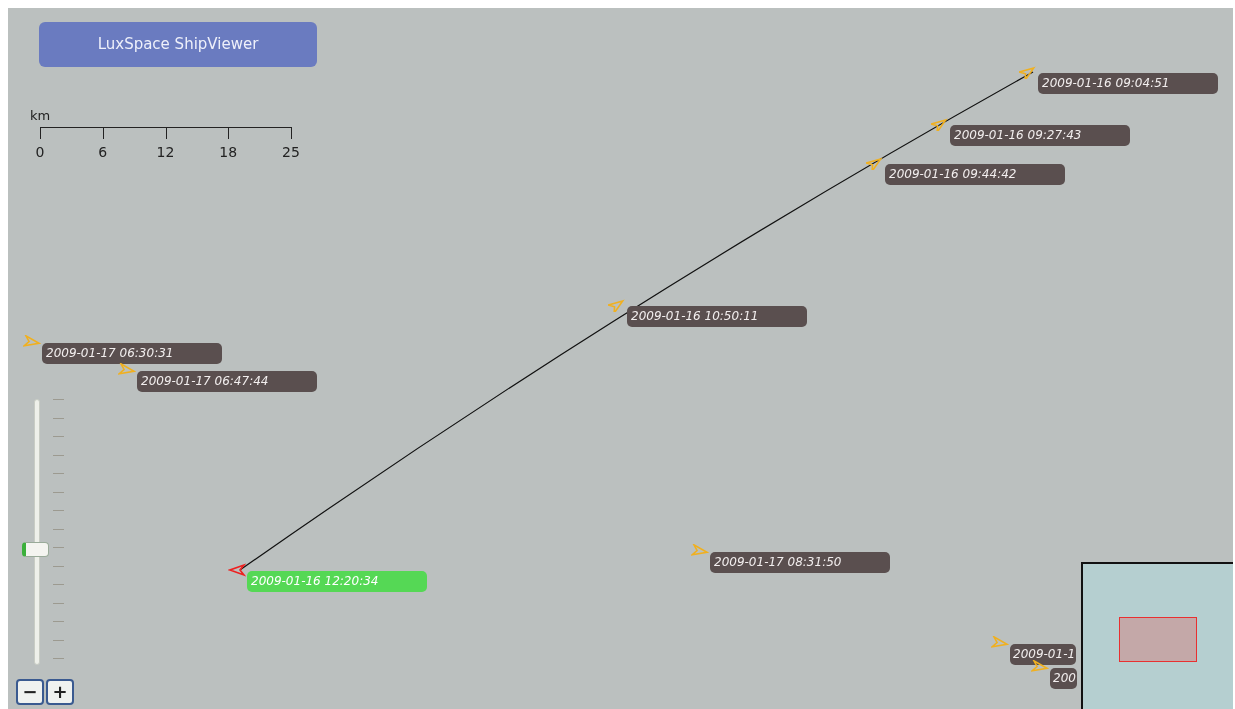 Image resolution: width=1235 pixels, height=709 pixels. I want to click on ship-label: 2009-01-16 09:04:51, so click(1128, 83).